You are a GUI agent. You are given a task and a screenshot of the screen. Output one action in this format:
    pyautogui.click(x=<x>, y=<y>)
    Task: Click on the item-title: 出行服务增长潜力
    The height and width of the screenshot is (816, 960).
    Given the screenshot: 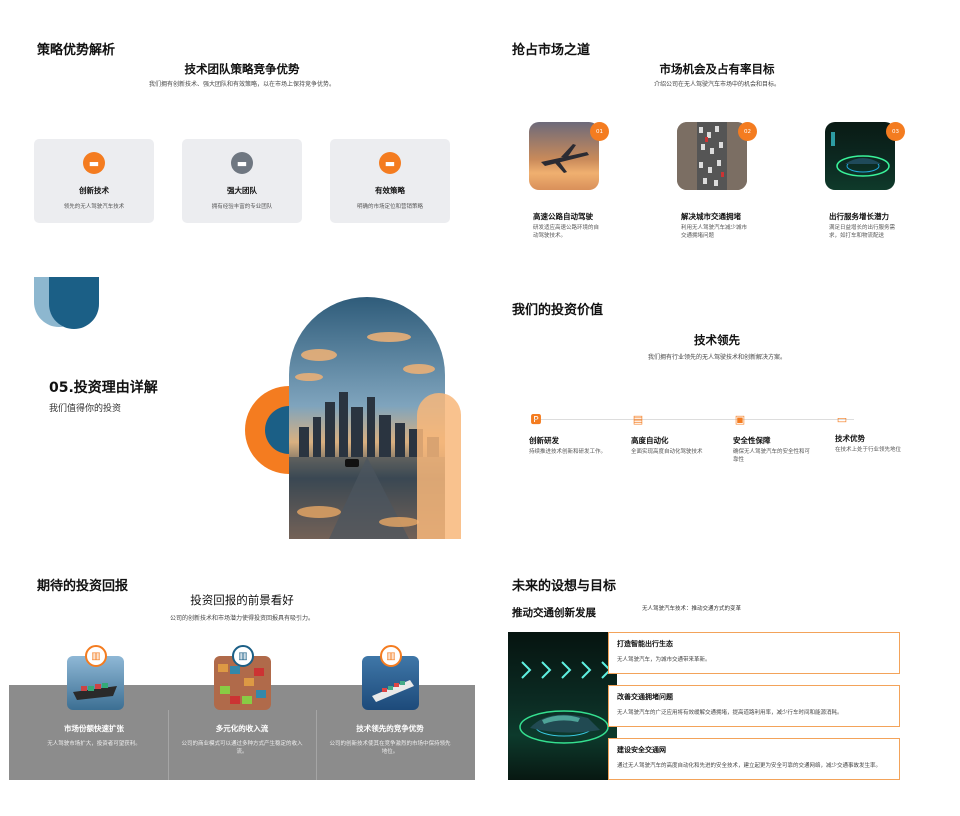 What is the action you would take?
    pyautogui.click(x=859, y=216)
    